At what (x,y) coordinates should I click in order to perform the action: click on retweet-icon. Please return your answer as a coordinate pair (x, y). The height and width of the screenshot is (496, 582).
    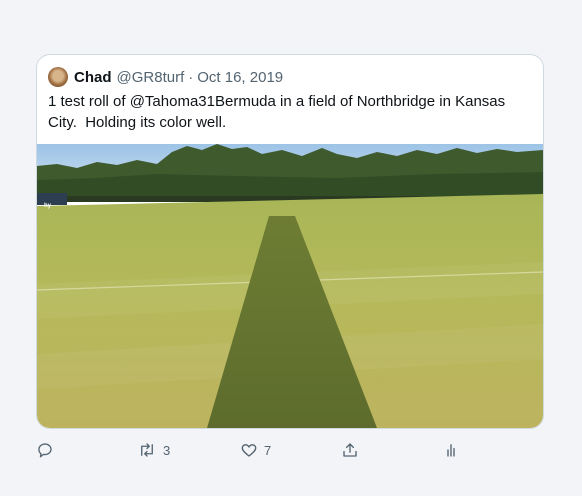
    Looking at the image, I should click on (147, 450).